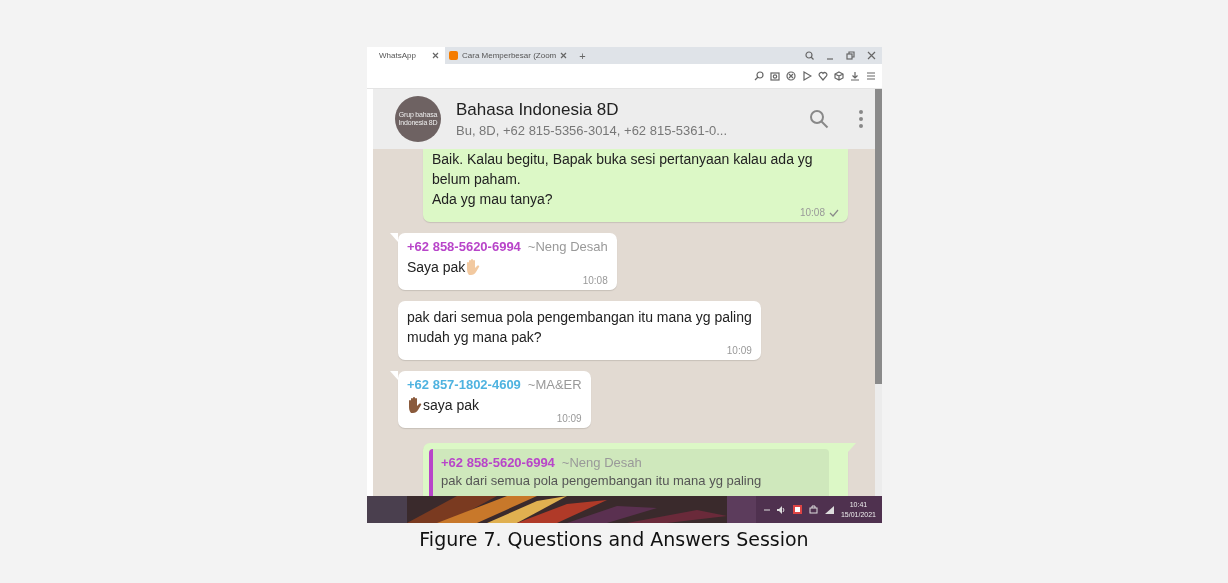 The image size is (1228, 583). I want to click on send-icon, so click(807, 76).